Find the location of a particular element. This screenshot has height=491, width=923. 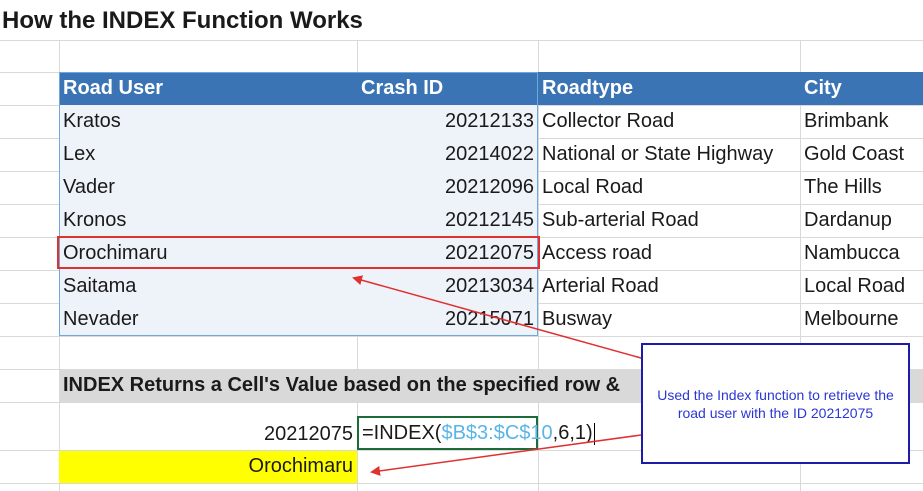

cell-road-user: Lex is located at coordinates (208, 154).